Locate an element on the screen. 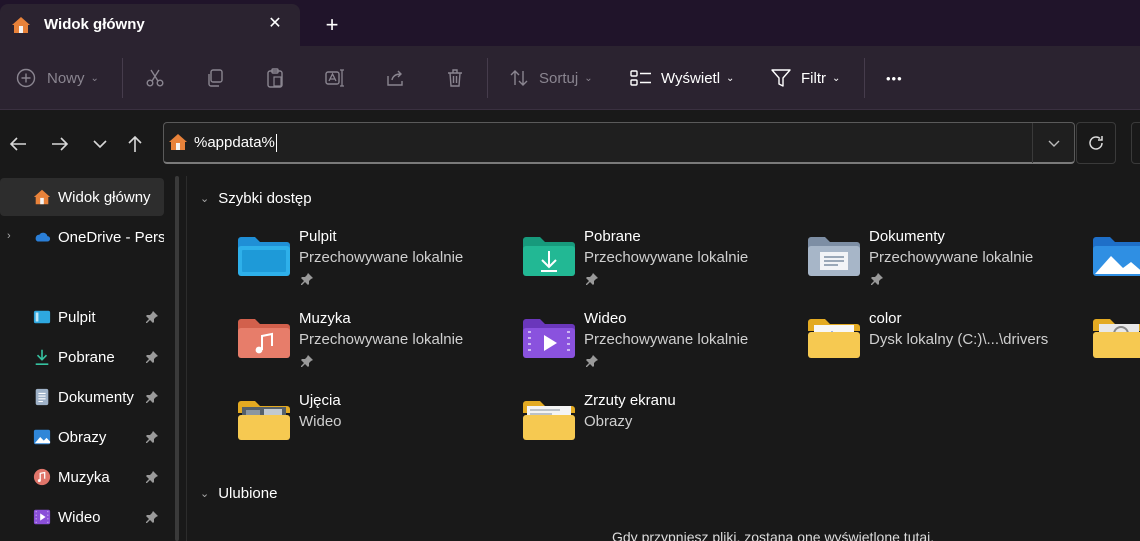 This screenshot has width=1140, height=541. tile-downloads: Pobrane Przechowywane lokalnie is located at coordinates (661, 263).